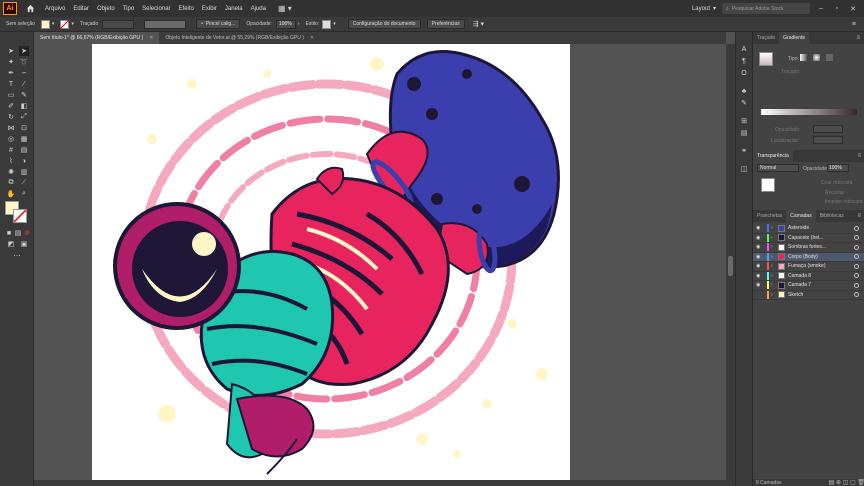 Image resolution: width=864 pixels, height=486 pixels. I want to click on mesh-tool-icon: #, so click(11, 150).